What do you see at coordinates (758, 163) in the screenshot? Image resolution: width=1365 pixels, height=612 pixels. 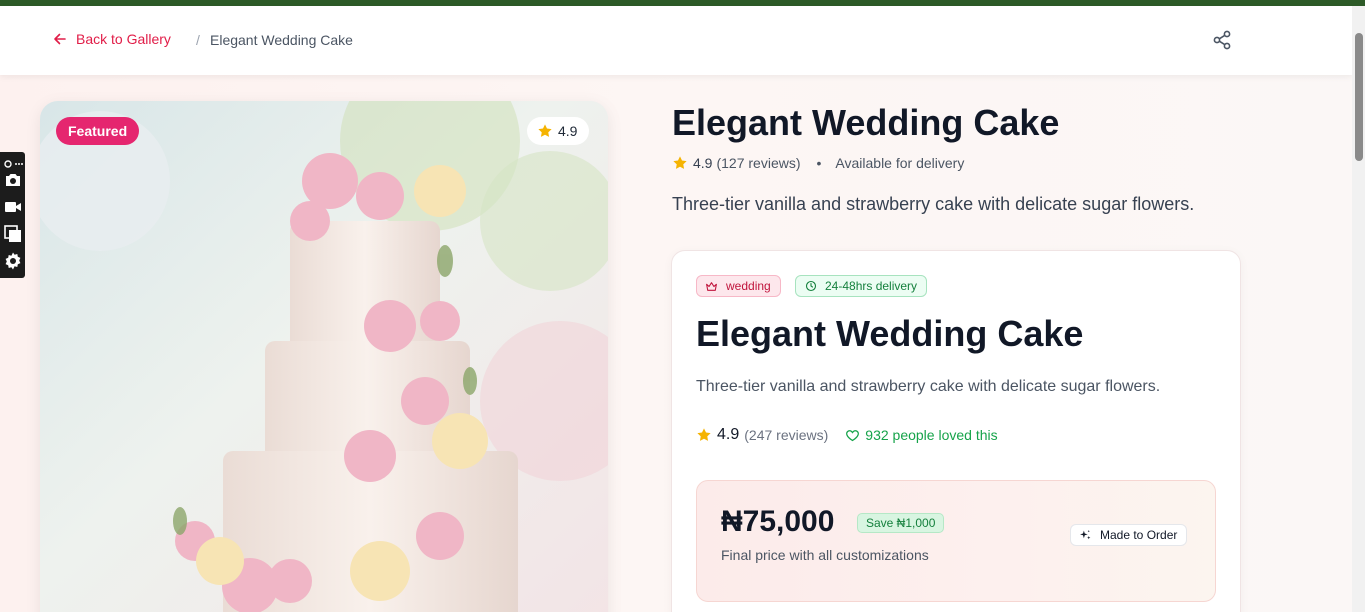 I see `product-reviews: (127 reviews)` at bounding box center [758, 163].